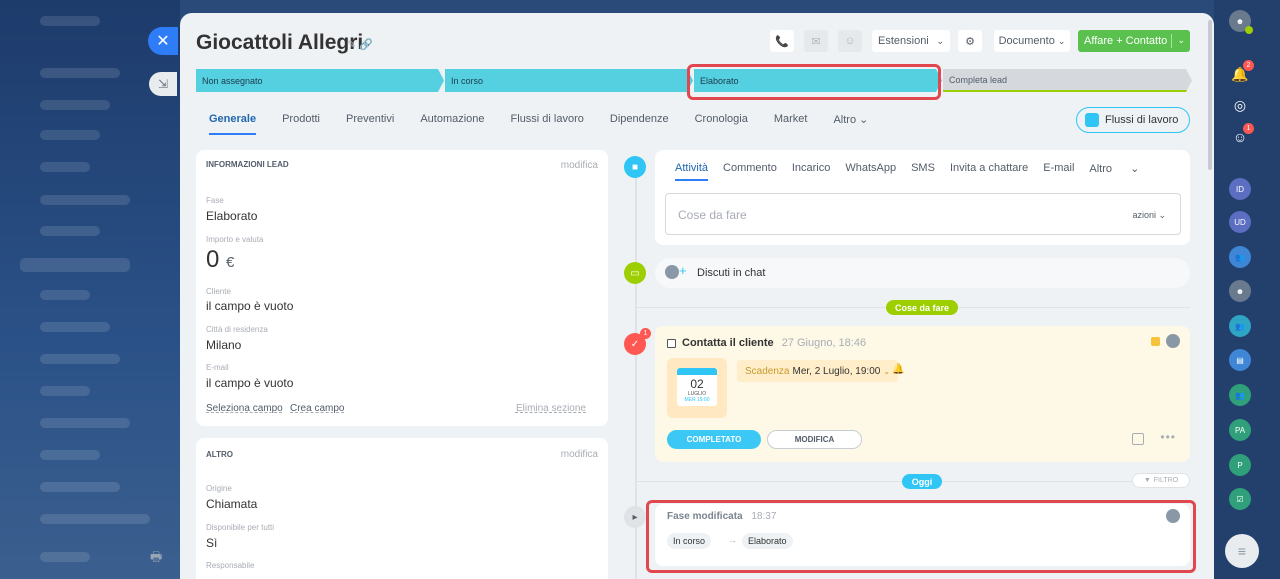 This screenshot has height=579, width=1280. I want to click on azioni-dropdown: azioni ⌄, so click(1149, 215).